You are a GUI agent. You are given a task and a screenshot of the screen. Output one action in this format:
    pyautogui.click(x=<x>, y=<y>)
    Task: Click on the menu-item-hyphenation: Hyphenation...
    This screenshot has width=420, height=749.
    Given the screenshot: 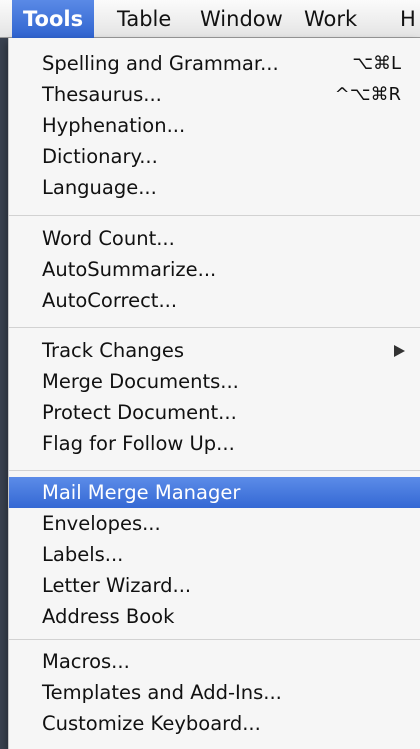 What is the action you would take?
    pyautogui.click(x=214, y=125)
    